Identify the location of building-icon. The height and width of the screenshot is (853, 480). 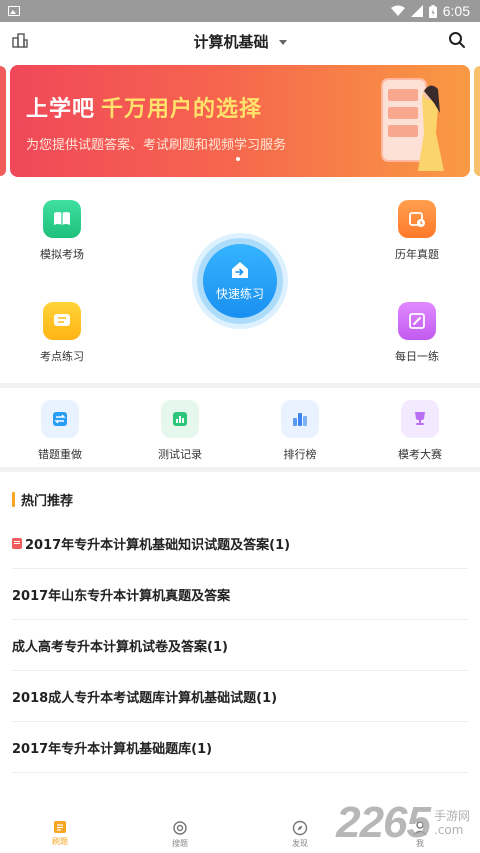
(20, 40).